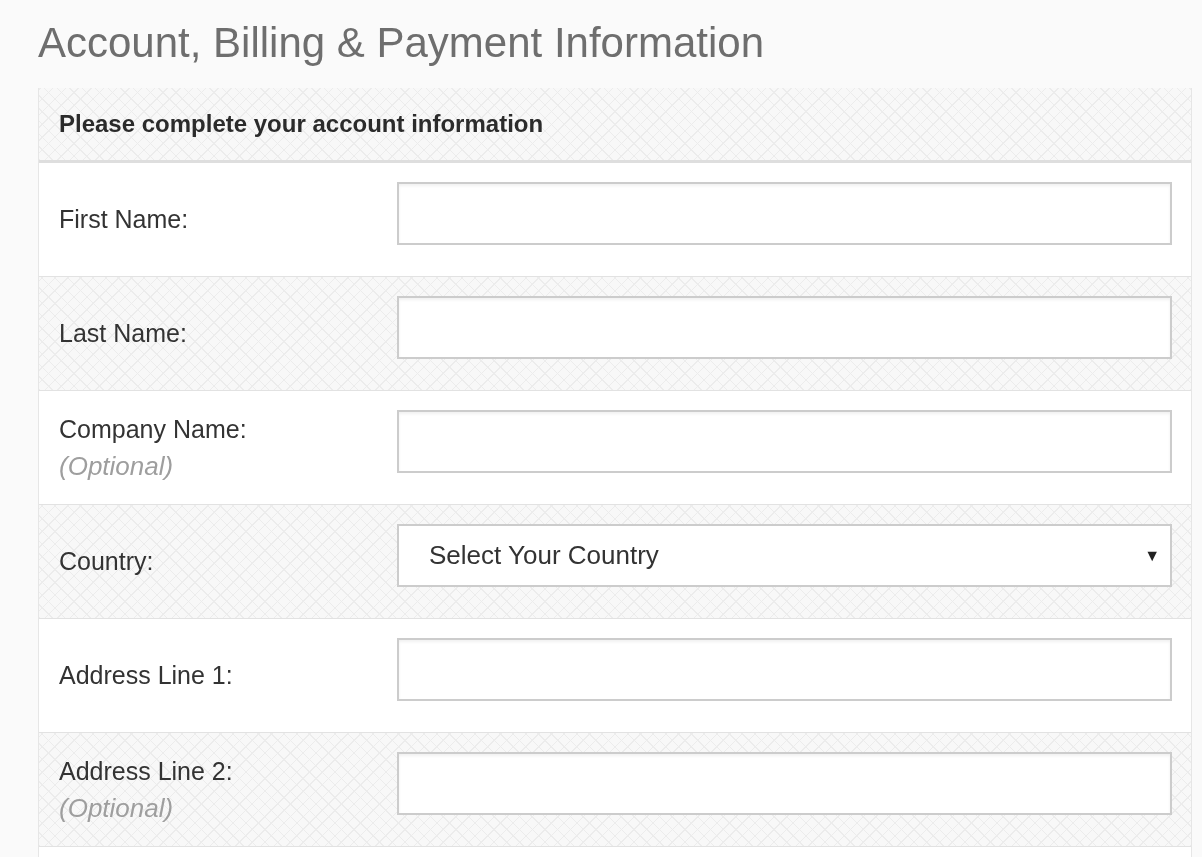 The height and width of the screenshot is (857, 1202). Describe the element at coordinates (146, 675) in the screenshot. I see `field-label: Address Line 1:` at that location.